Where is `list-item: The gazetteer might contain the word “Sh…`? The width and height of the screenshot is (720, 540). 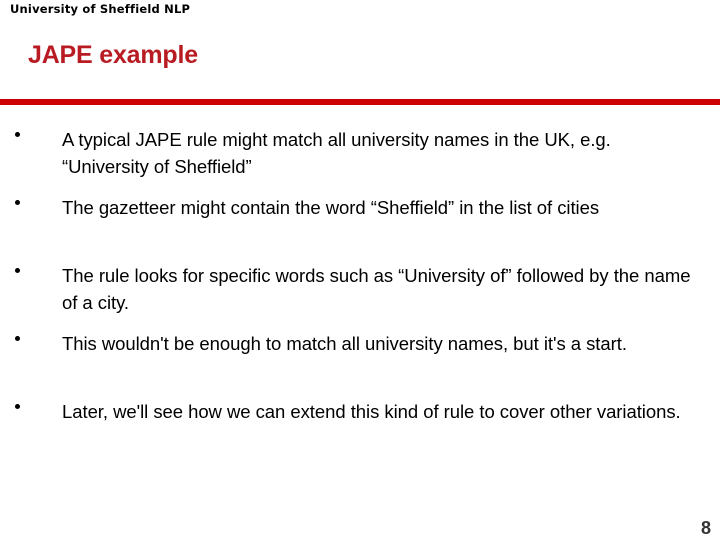
list-item: The gazetteer might contain the word “Sh… is located at coordinates (360, 221).